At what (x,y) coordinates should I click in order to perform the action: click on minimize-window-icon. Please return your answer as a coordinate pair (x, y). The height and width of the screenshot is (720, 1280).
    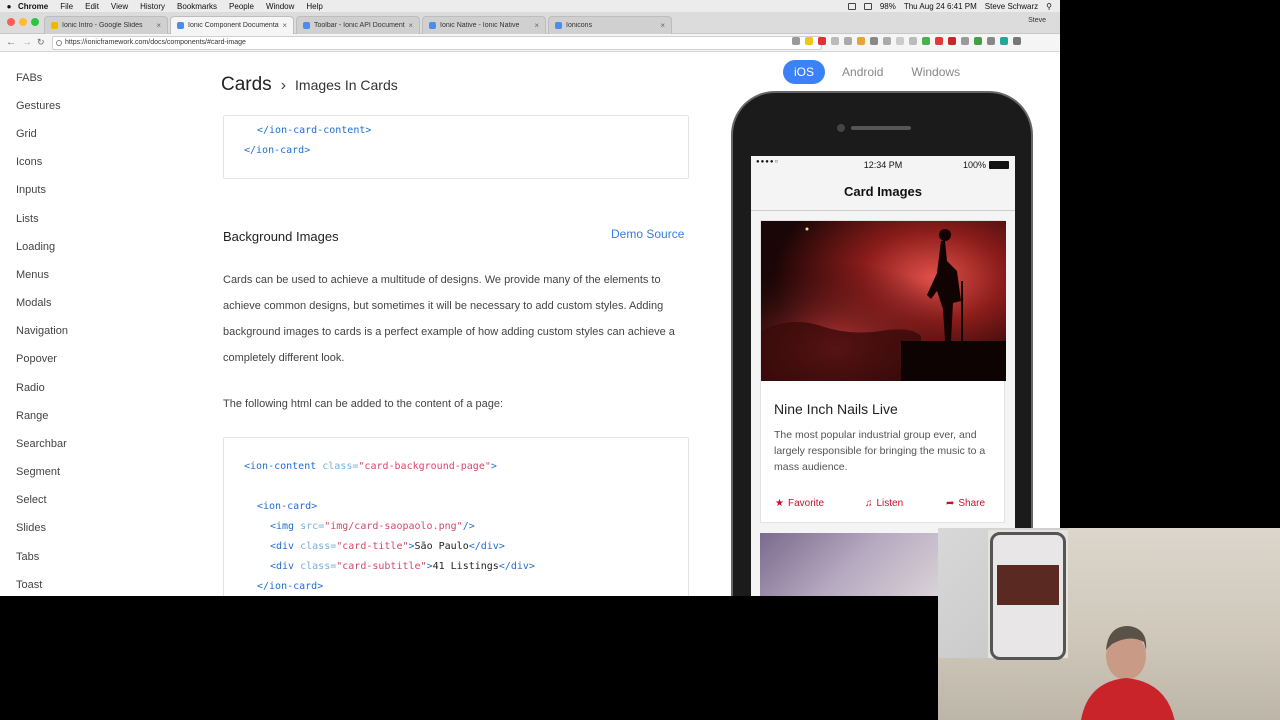
    Looking at the image, I should click on (23, 22).